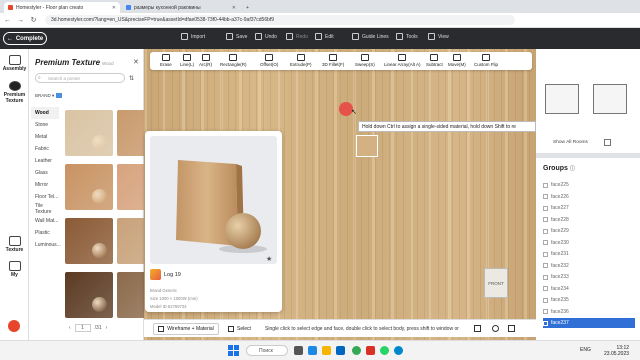 The width and height of the screenshot is (640, 360). I want to click on browser-tab-homestyler: Homestyler - Floor plan creato ✕, so click(62, 7).